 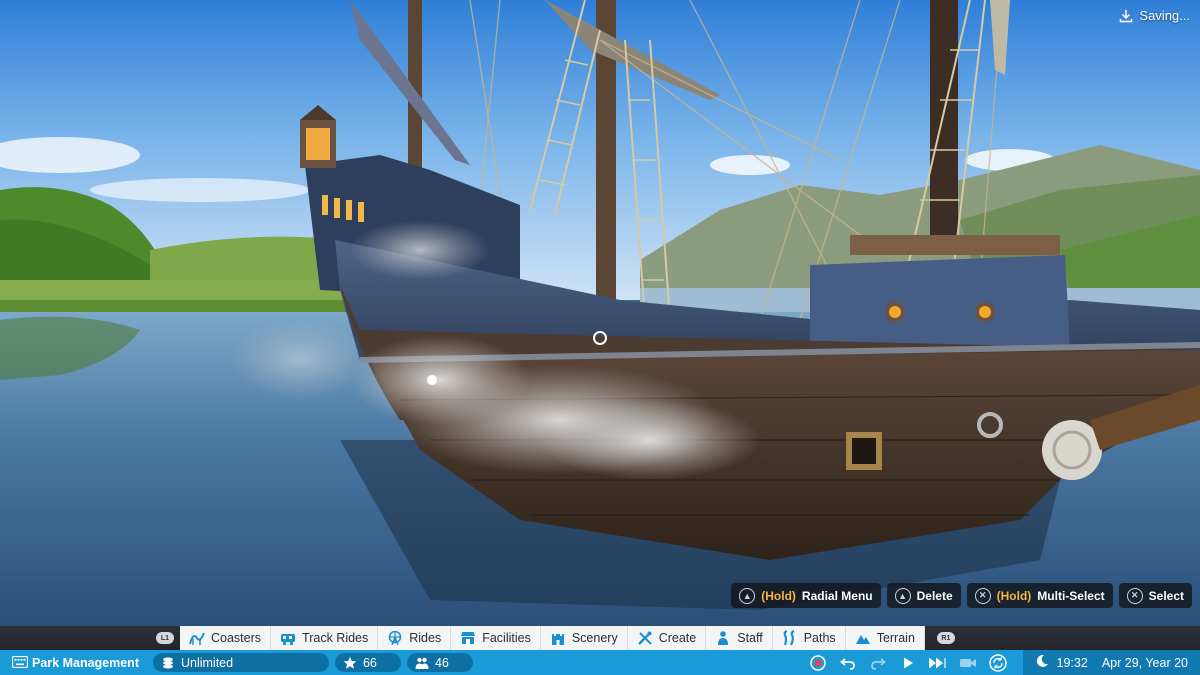 What do you see at coordinates (1042, 662) in the screenshot?
I see `moon-icon` at bounding box center [1042, 662].